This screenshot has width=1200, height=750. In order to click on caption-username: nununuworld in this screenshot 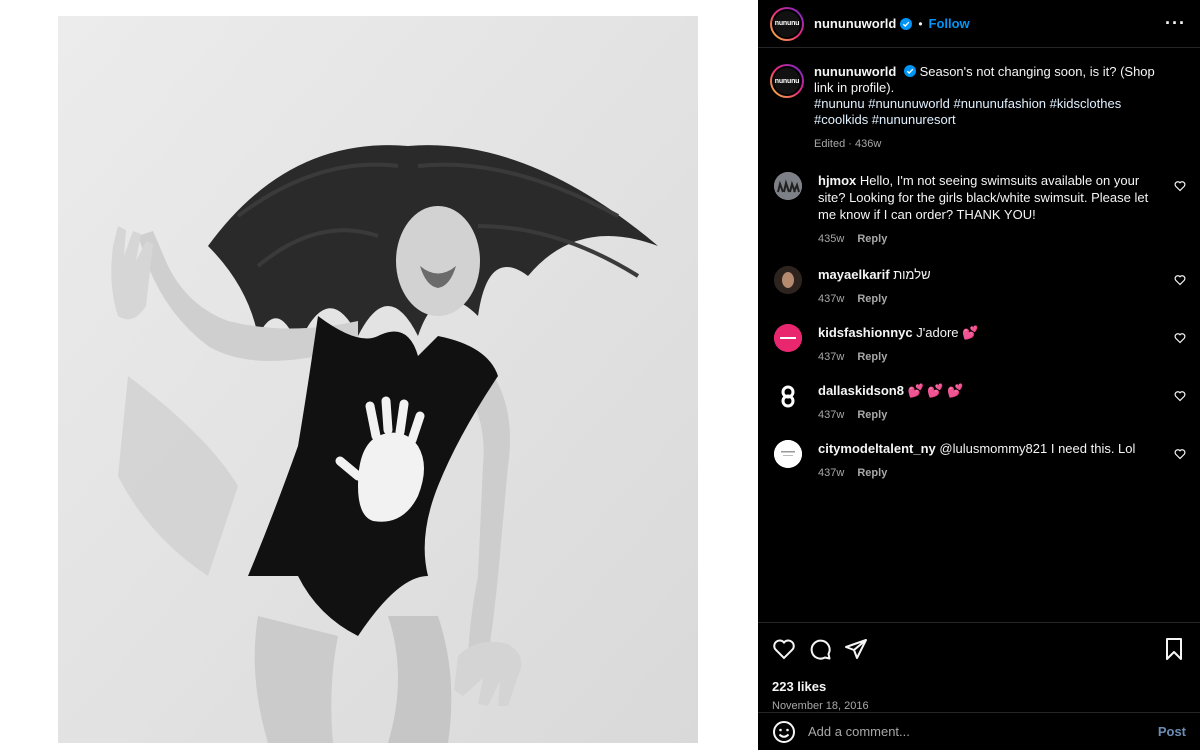, I will do `click(855, 71)`.